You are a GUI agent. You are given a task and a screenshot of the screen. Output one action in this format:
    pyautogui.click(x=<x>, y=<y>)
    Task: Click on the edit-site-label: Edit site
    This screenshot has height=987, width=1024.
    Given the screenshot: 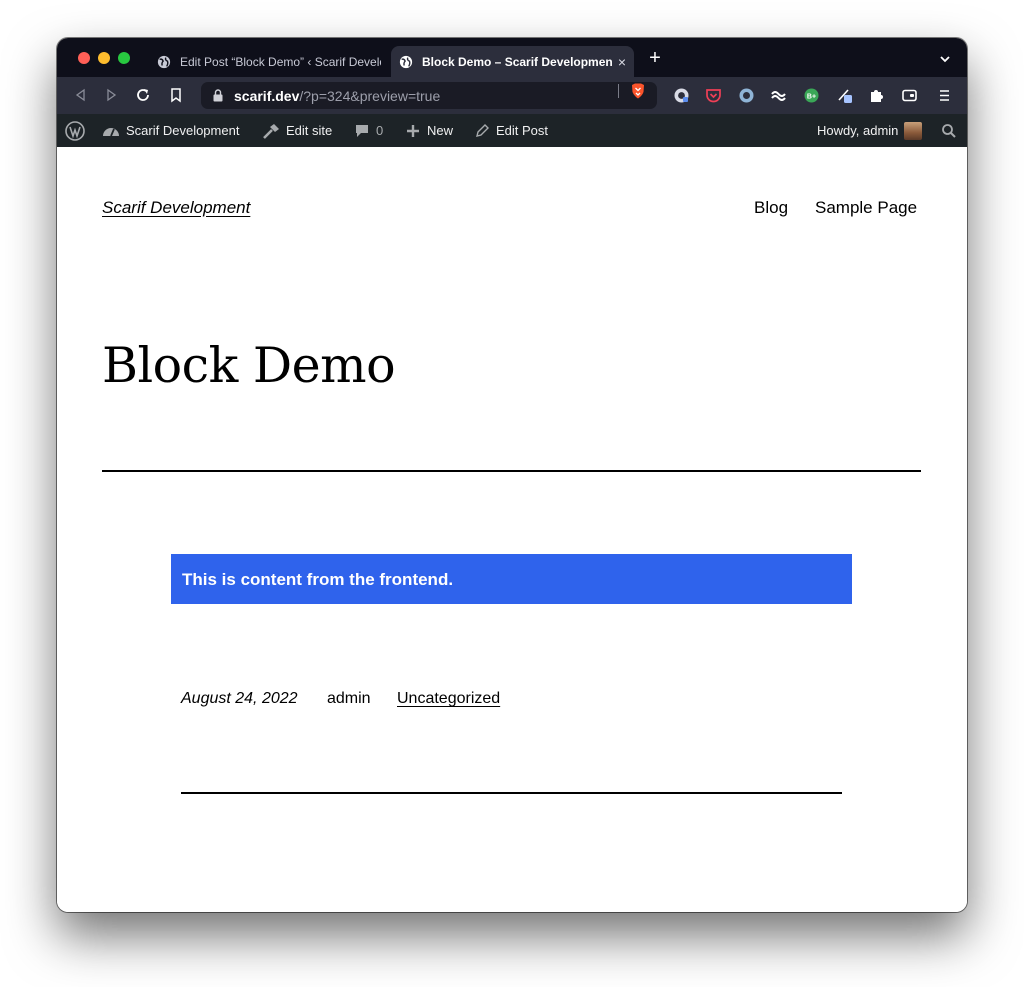 What is the action you would take?
    pyautogui.click(x=309, y=130)
    